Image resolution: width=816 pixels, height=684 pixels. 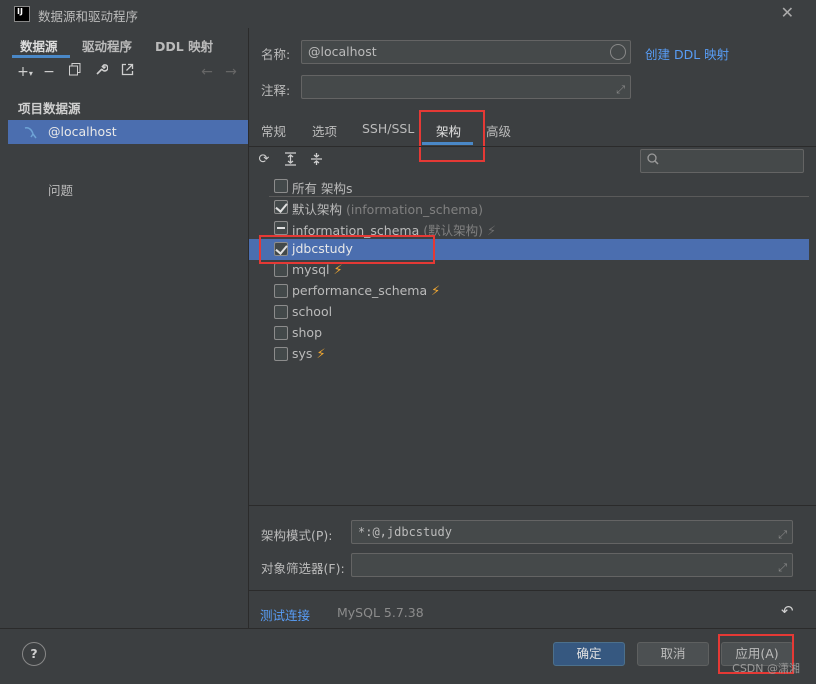 I want to click on schema-label: sys, so click(x=302, y=353).